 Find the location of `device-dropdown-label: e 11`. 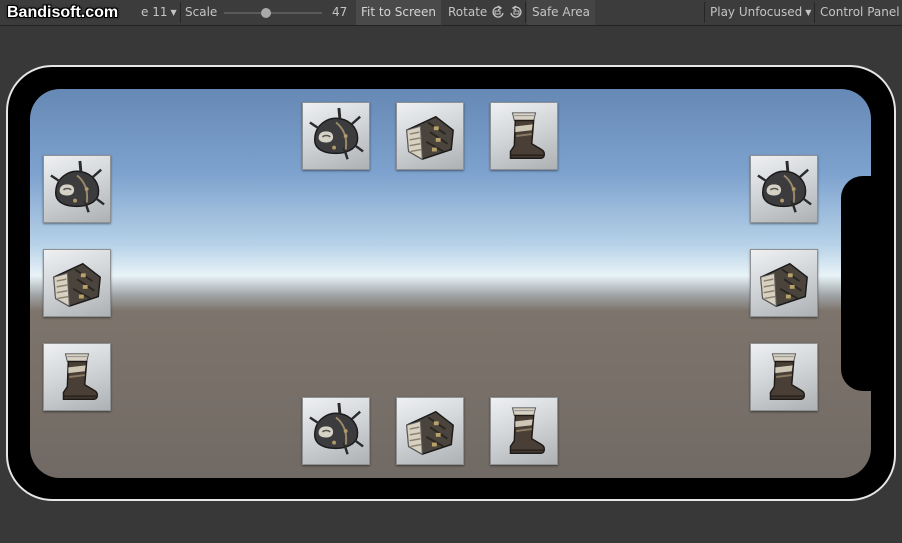

device-dropdown-label: e 11 is located at coordinates (154, 12).